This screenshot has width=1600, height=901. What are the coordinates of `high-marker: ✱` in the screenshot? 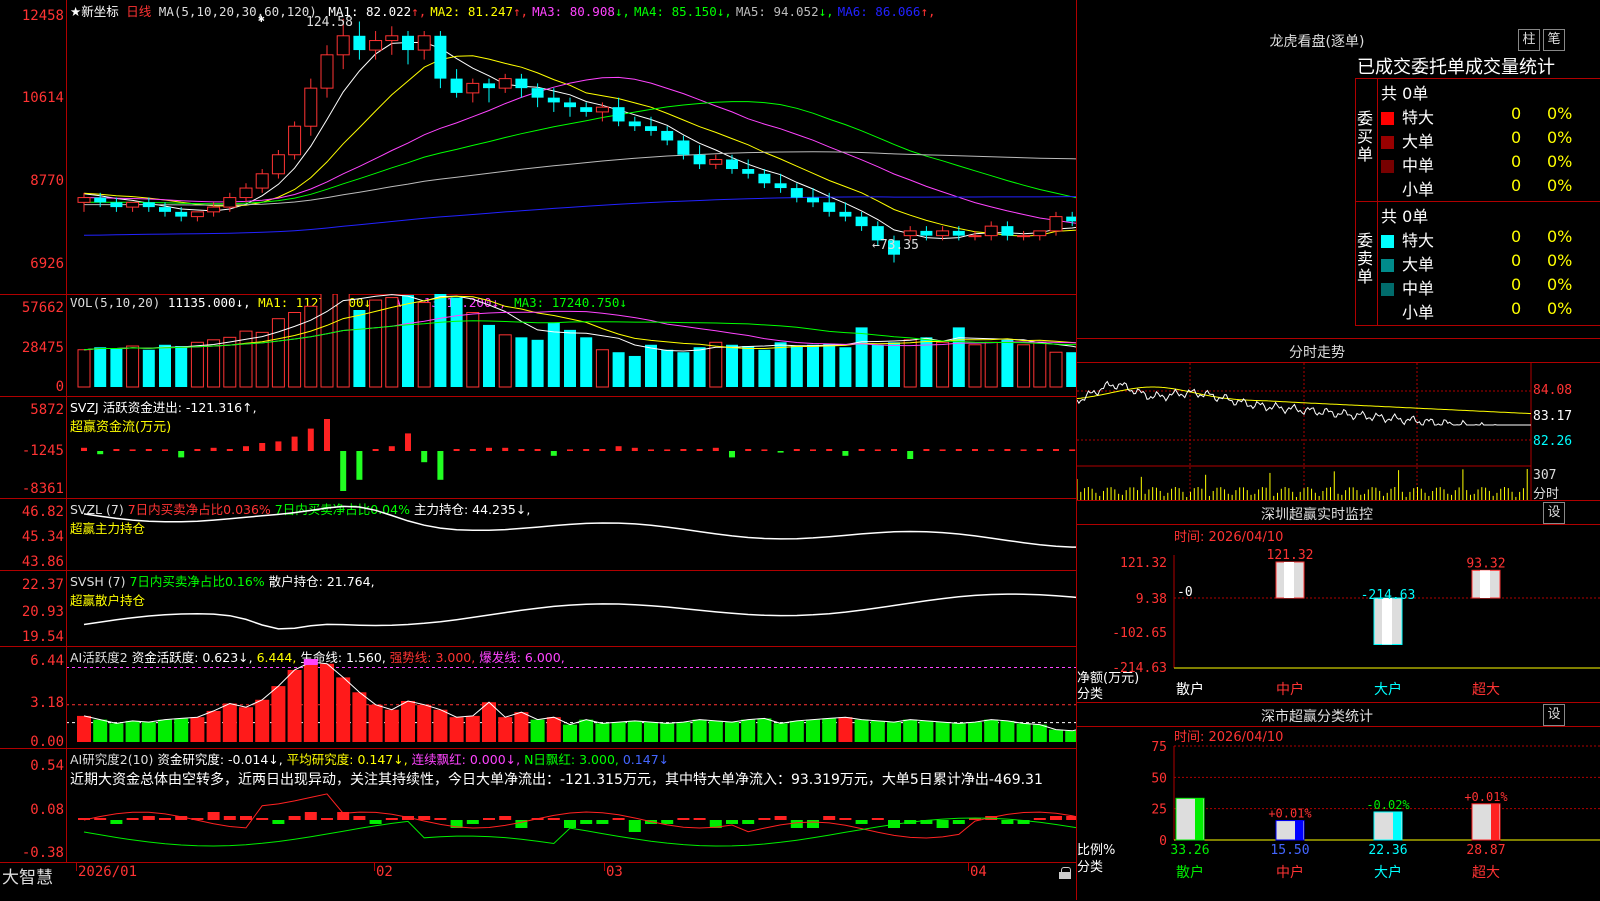 It's located at (261, 18).